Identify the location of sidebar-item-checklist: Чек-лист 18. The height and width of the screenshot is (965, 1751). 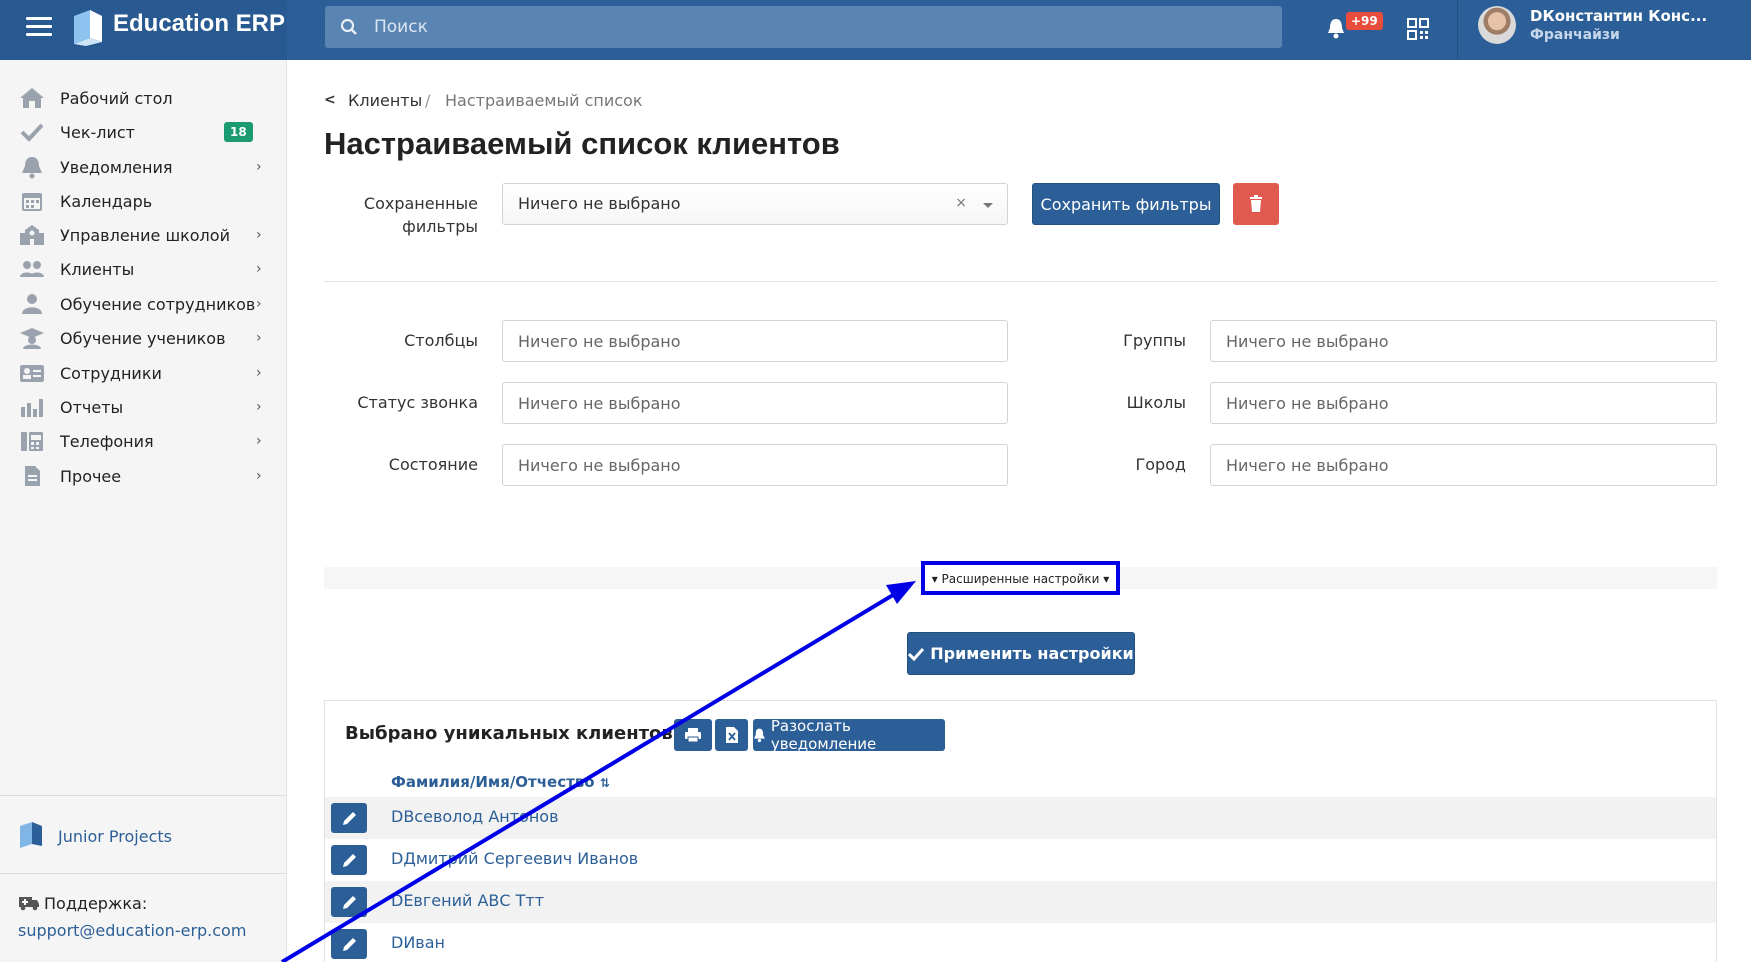
(143, 132).